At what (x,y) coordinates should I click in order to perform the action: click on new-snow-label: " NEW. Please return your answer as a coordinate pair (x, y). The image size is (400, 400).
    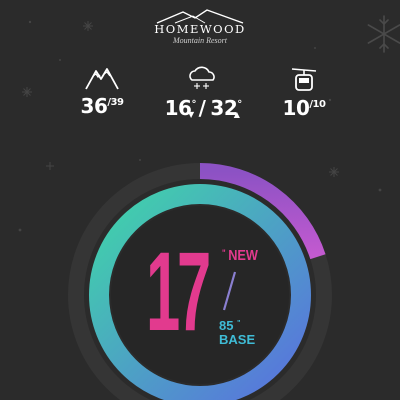
    Looking at the image, I should click on (240, 255).